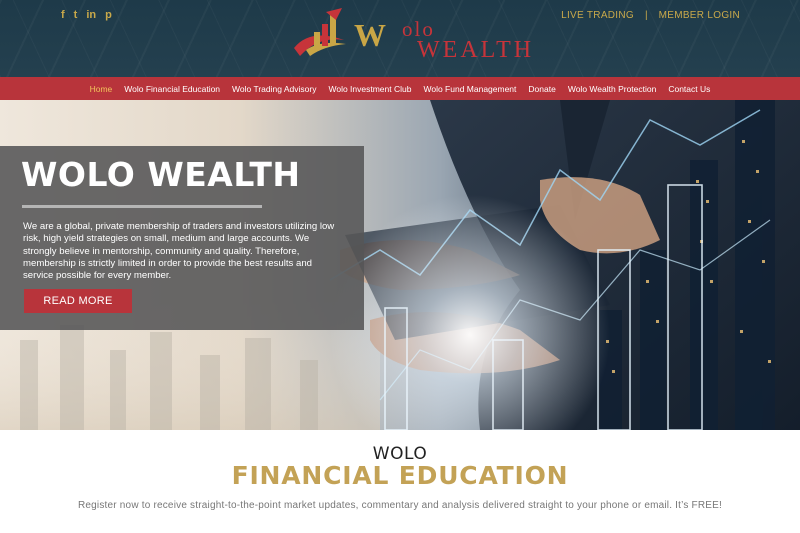 The height and width of the screenshot is (533, 800). What do you see at coordinates (172, 89) in the screenshot?
I see `nav-item-financial-education: Wolo Financial Education` at bounding box center [172, 89].